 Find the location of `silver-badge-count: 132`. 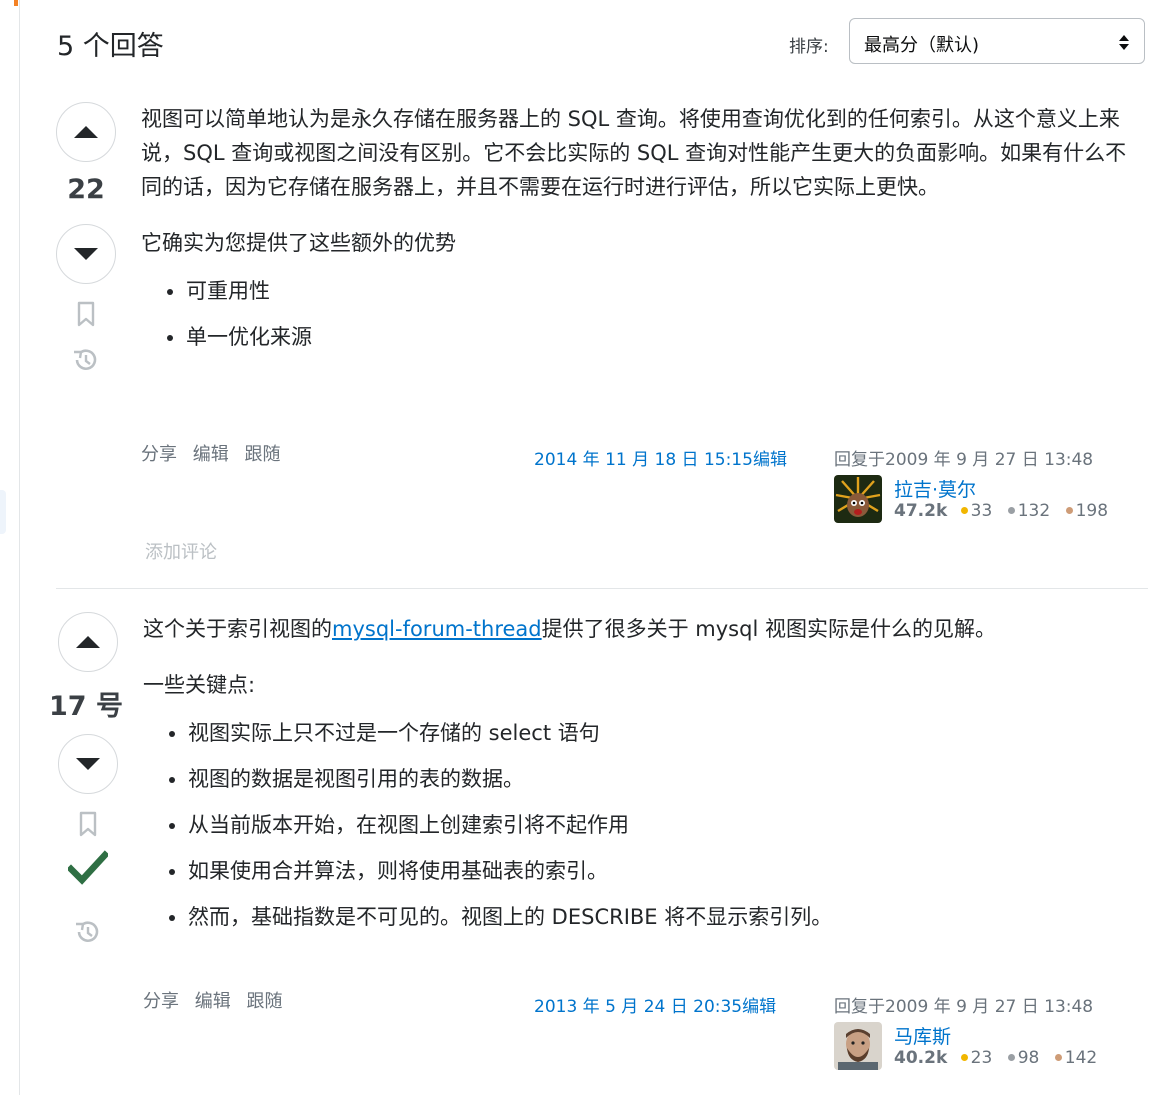

silver-badge-count: 132 is located at coordinates (1034, 511).